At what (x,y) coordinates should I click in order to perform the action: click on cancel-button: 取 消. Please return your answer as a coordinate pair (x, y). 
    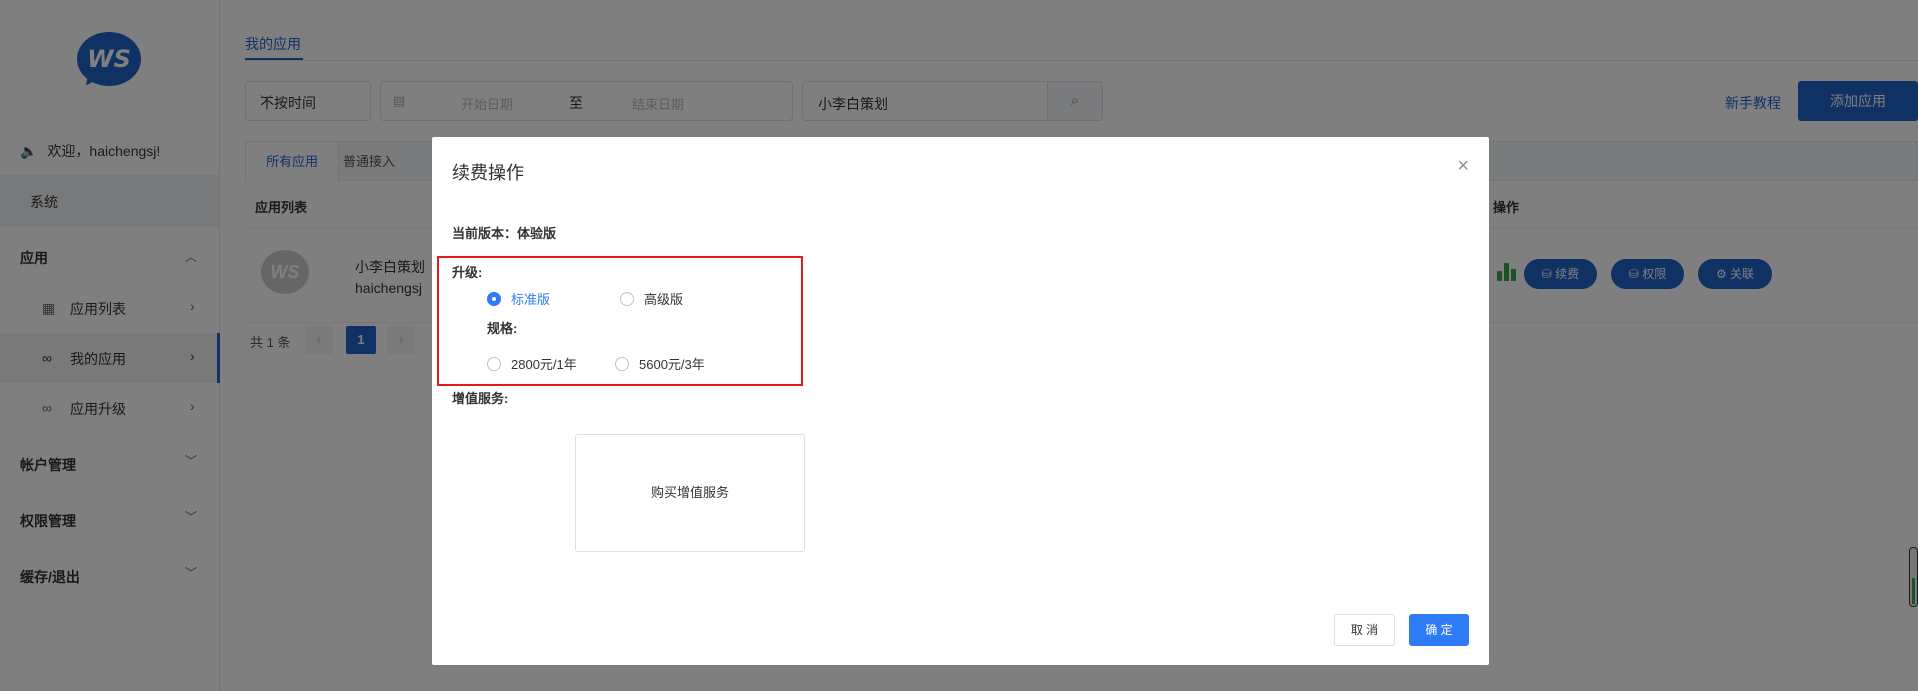
    Looking at the image, I should click on (1364, 630).